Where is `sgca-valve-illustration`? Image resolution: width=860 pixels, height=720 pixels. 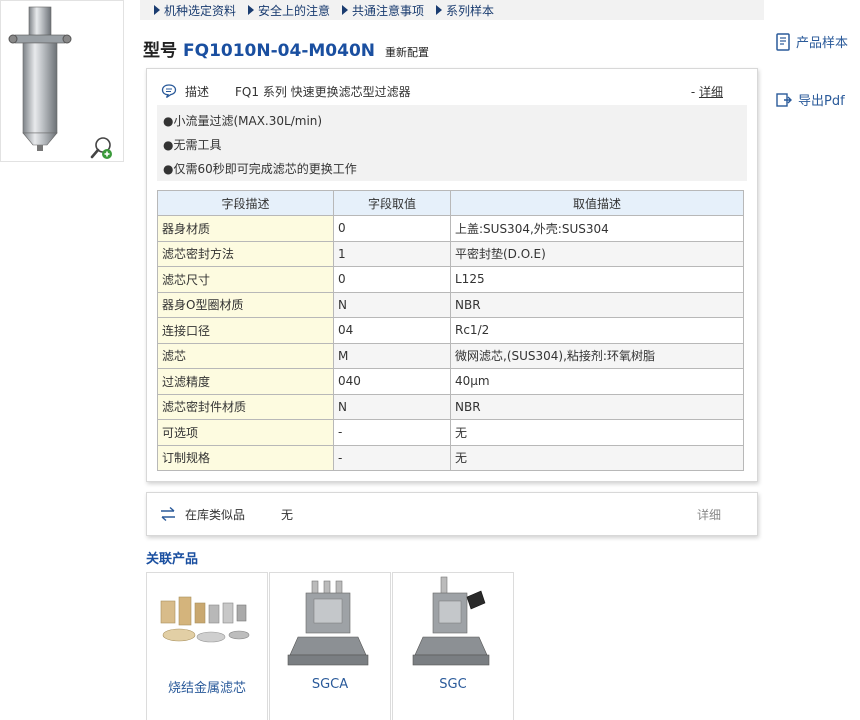
sgca-valve-illustration is located at coordinates (328, 623).